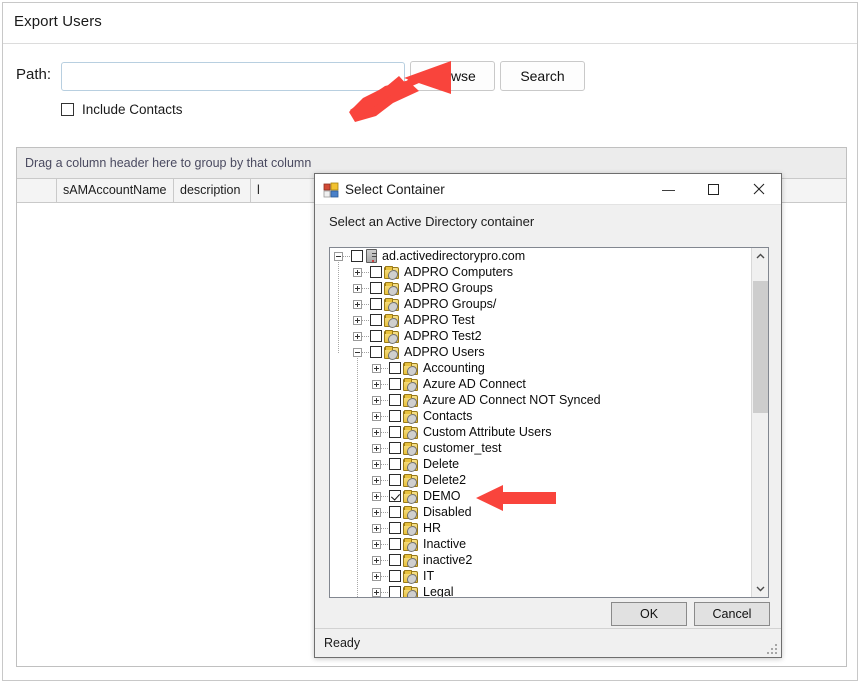 This screenshot has width=860, height=683. Describe the element at coordinates (668, 189) in the screenshot. I see `minimize-icon: —` at that location.